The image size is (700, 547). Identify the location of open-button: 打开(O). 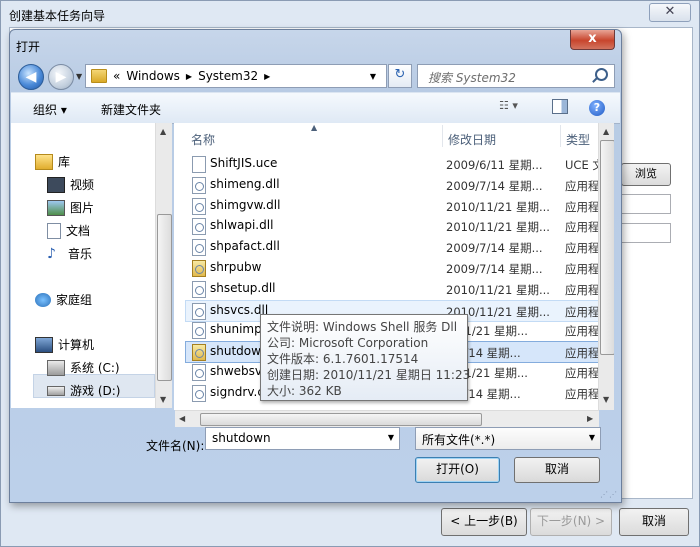
(457, 470).